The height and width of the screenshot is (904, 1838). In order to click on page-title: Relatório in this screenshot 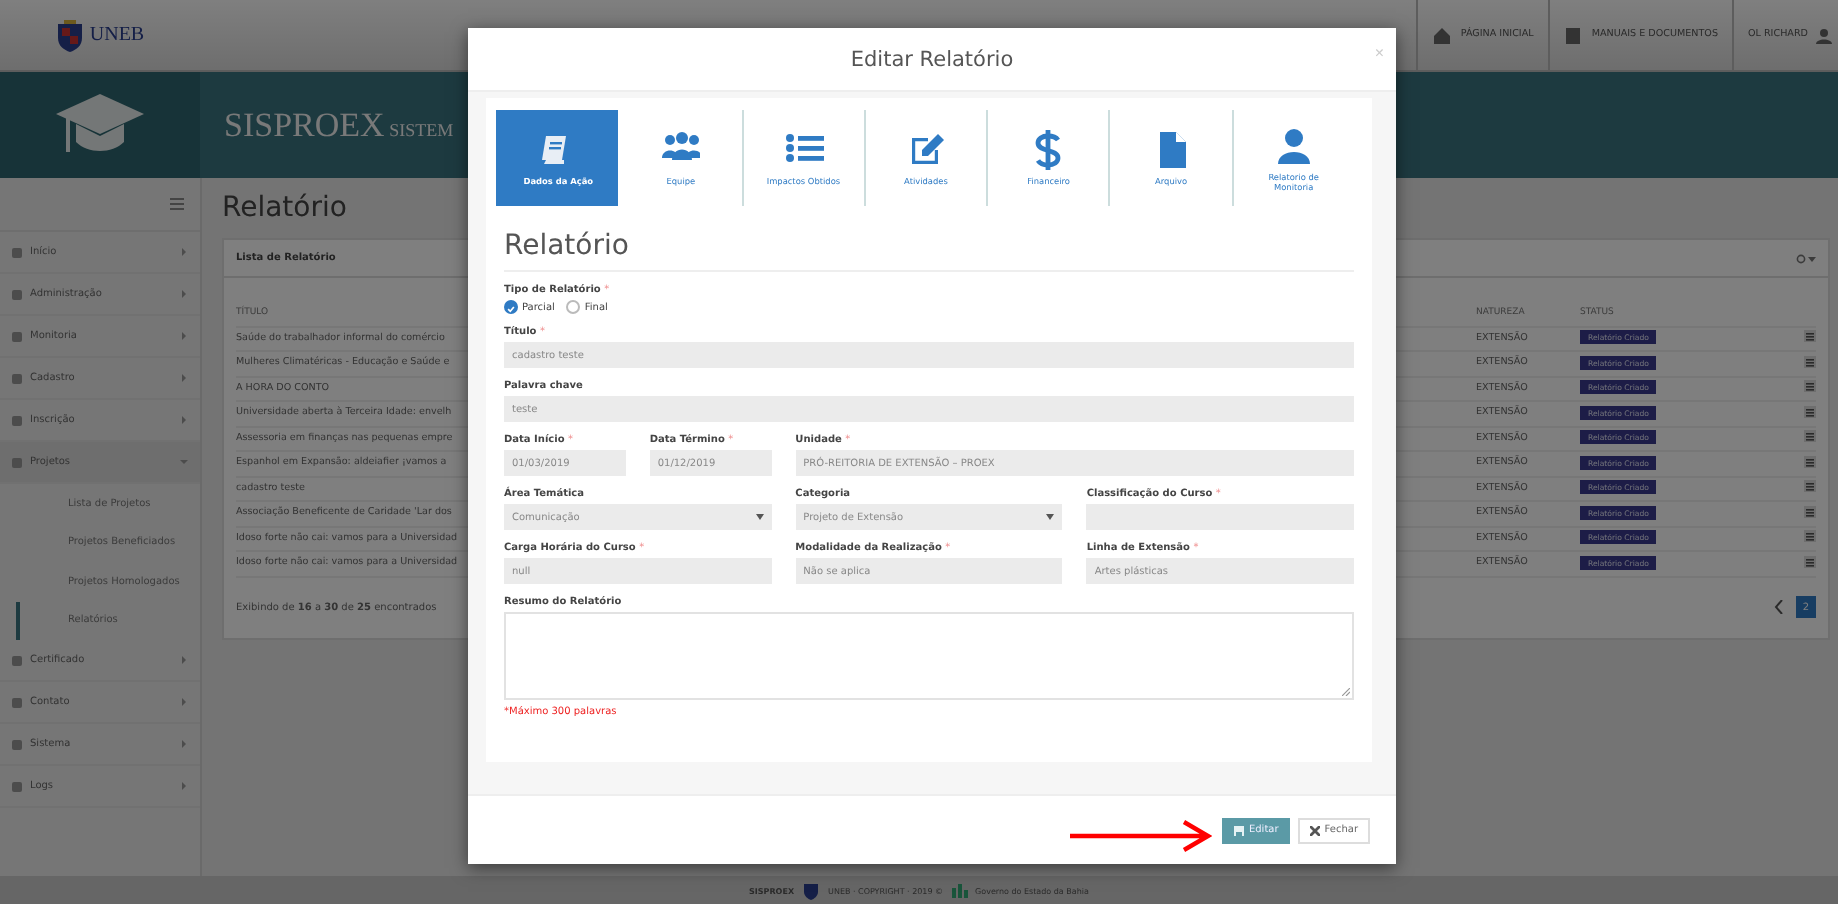, I will do `click(284, 208)`.